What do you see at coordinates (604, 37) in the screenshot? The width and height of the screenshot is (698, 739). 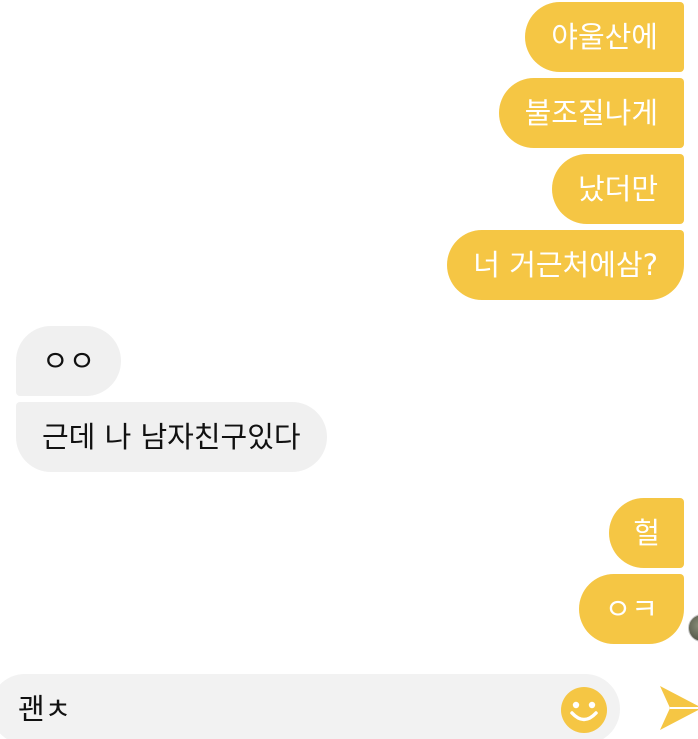 I see `outgoing-message: 야울산에` at bounding box center [604, 37].